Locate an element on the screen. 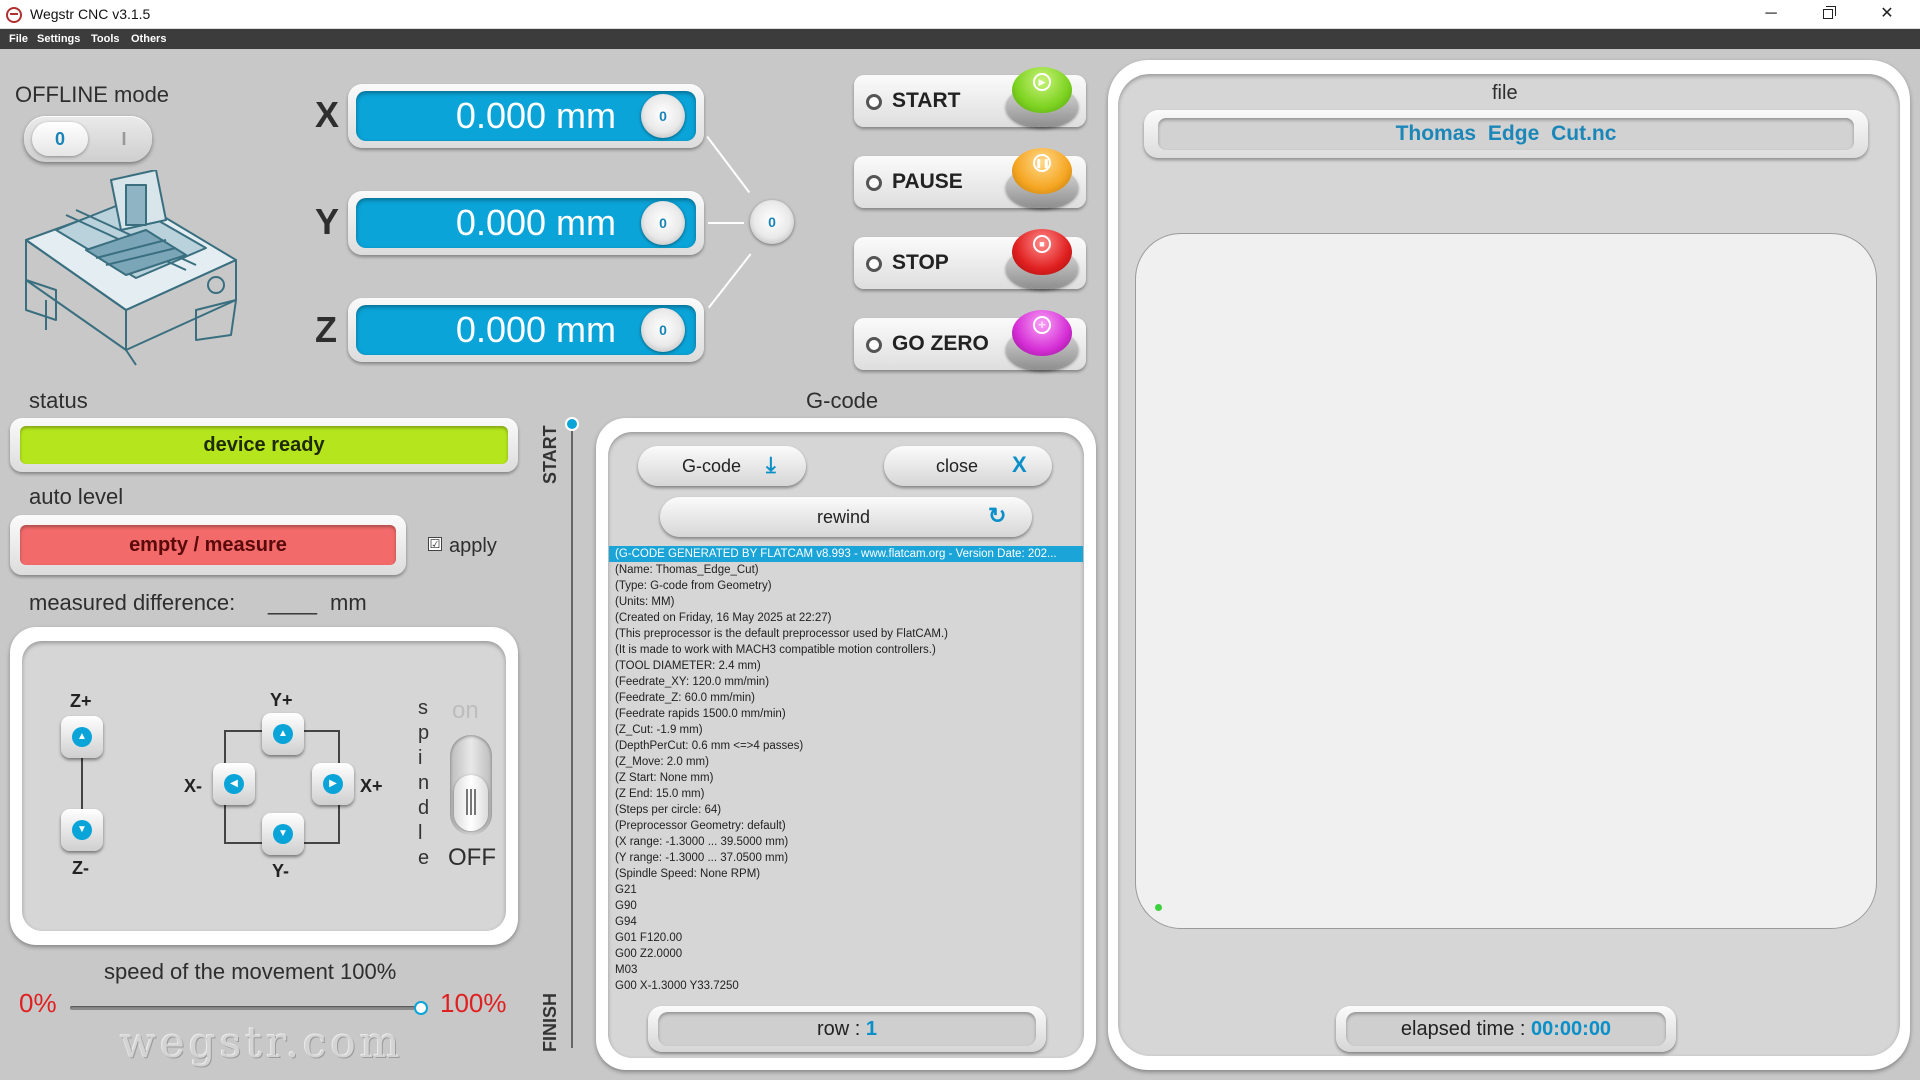  gcode-line: (Feedrate rapids 1500.0 mm/min) is located at coordinates (846, 714).